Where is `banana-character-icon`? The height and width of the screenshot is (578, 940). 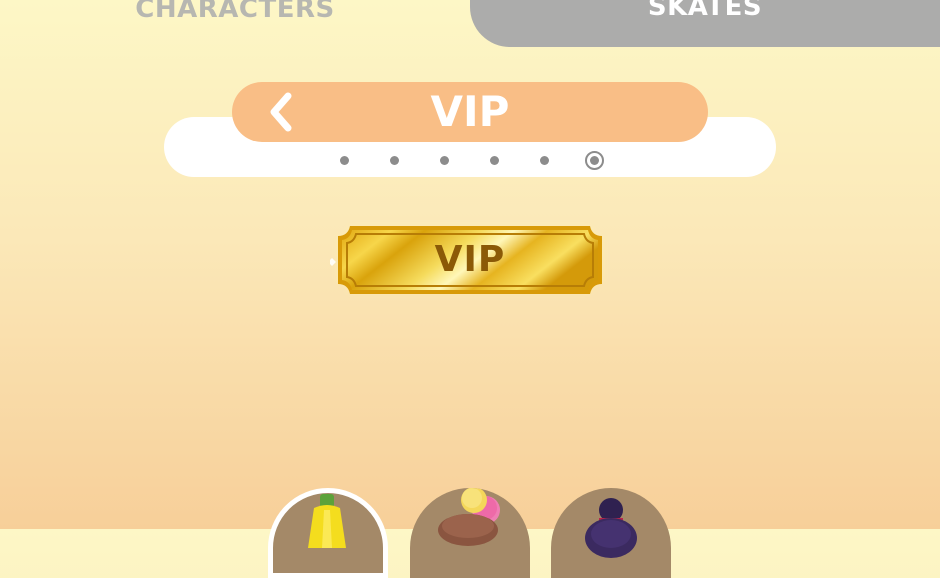 banana-character-icon is located at coordinates (327, 521).